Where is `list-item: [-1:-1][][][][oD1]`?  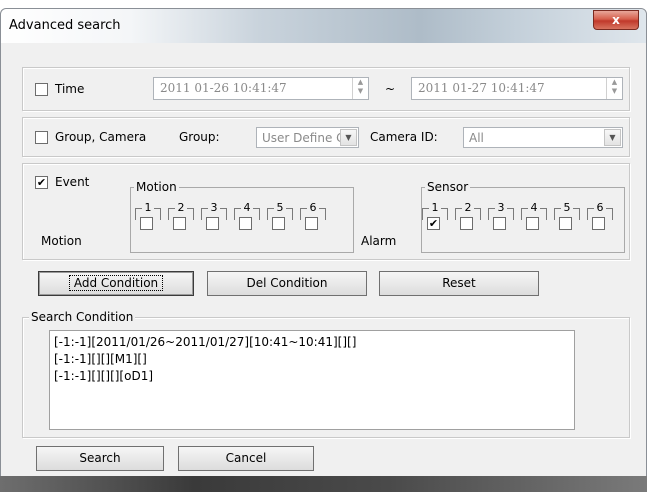 list-item: [-1:-1][][][][oD1] is located at coordinates (312, 376).